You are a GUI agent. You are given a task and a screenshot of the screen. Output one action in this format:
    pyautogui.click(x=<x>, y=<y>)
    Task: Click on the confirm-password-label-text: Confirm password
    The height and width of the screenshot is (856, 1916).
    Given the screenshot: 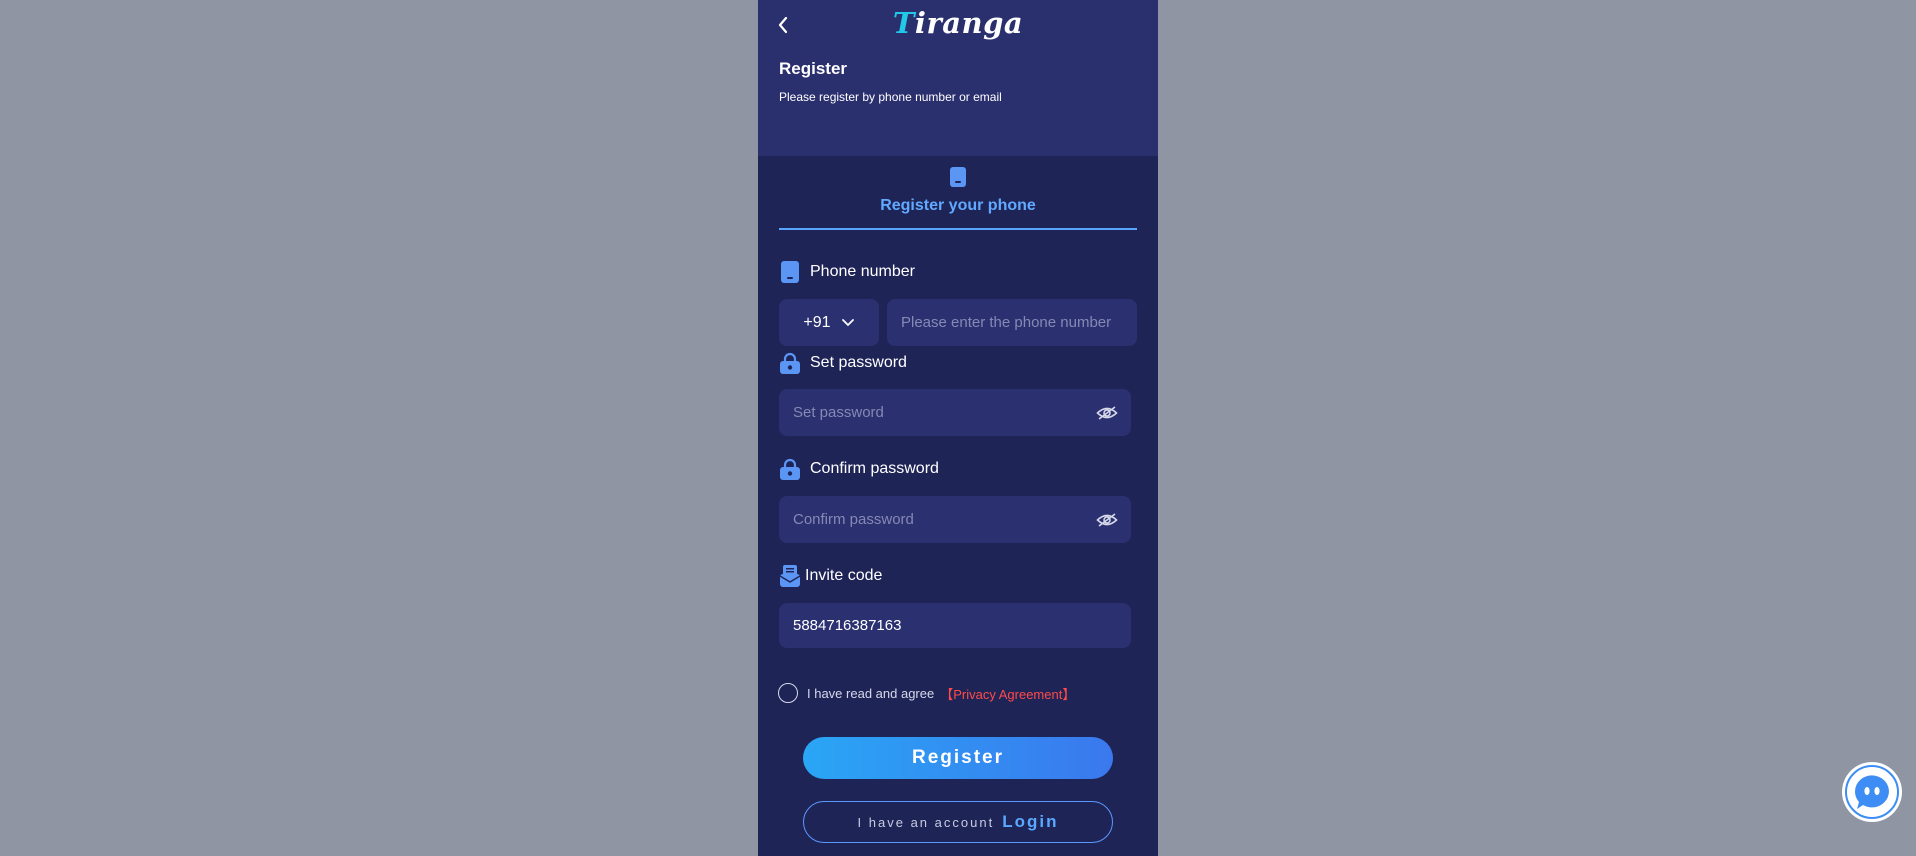 What is the action you would take?
    pyautogui.click(x=874, y=468)
    